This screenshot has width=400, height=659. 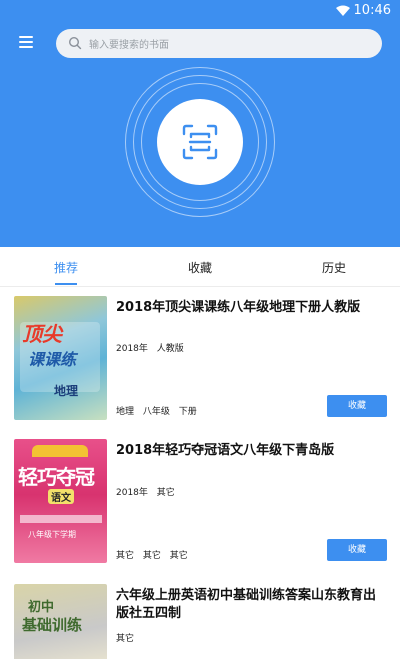 What do you see at coordinates (219, 43) in the screenshot?
I see `search-input: 输入要搜索的书面` at bounding box center [219, 43].